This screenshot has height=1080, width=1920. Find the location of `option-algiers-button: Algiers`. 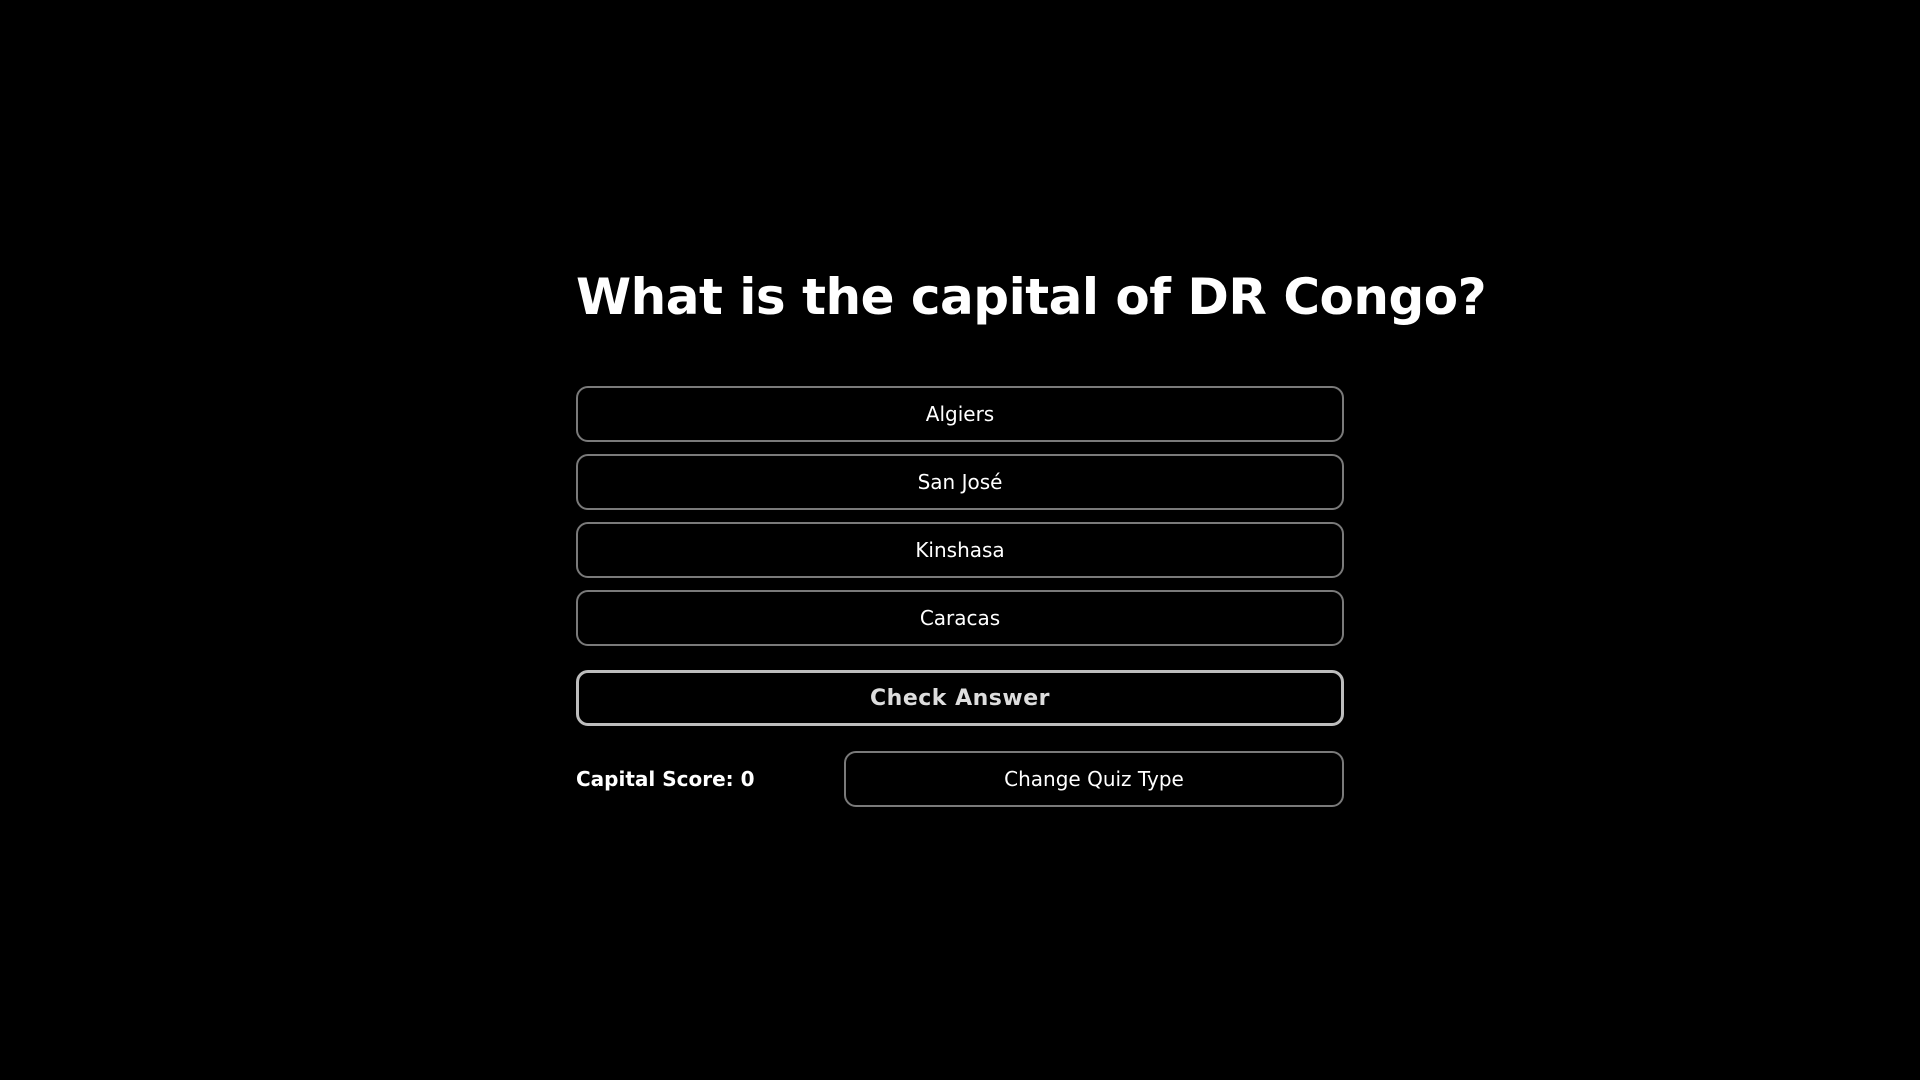

option-algiers-button: Algiers is located at coordinates (960, 414).